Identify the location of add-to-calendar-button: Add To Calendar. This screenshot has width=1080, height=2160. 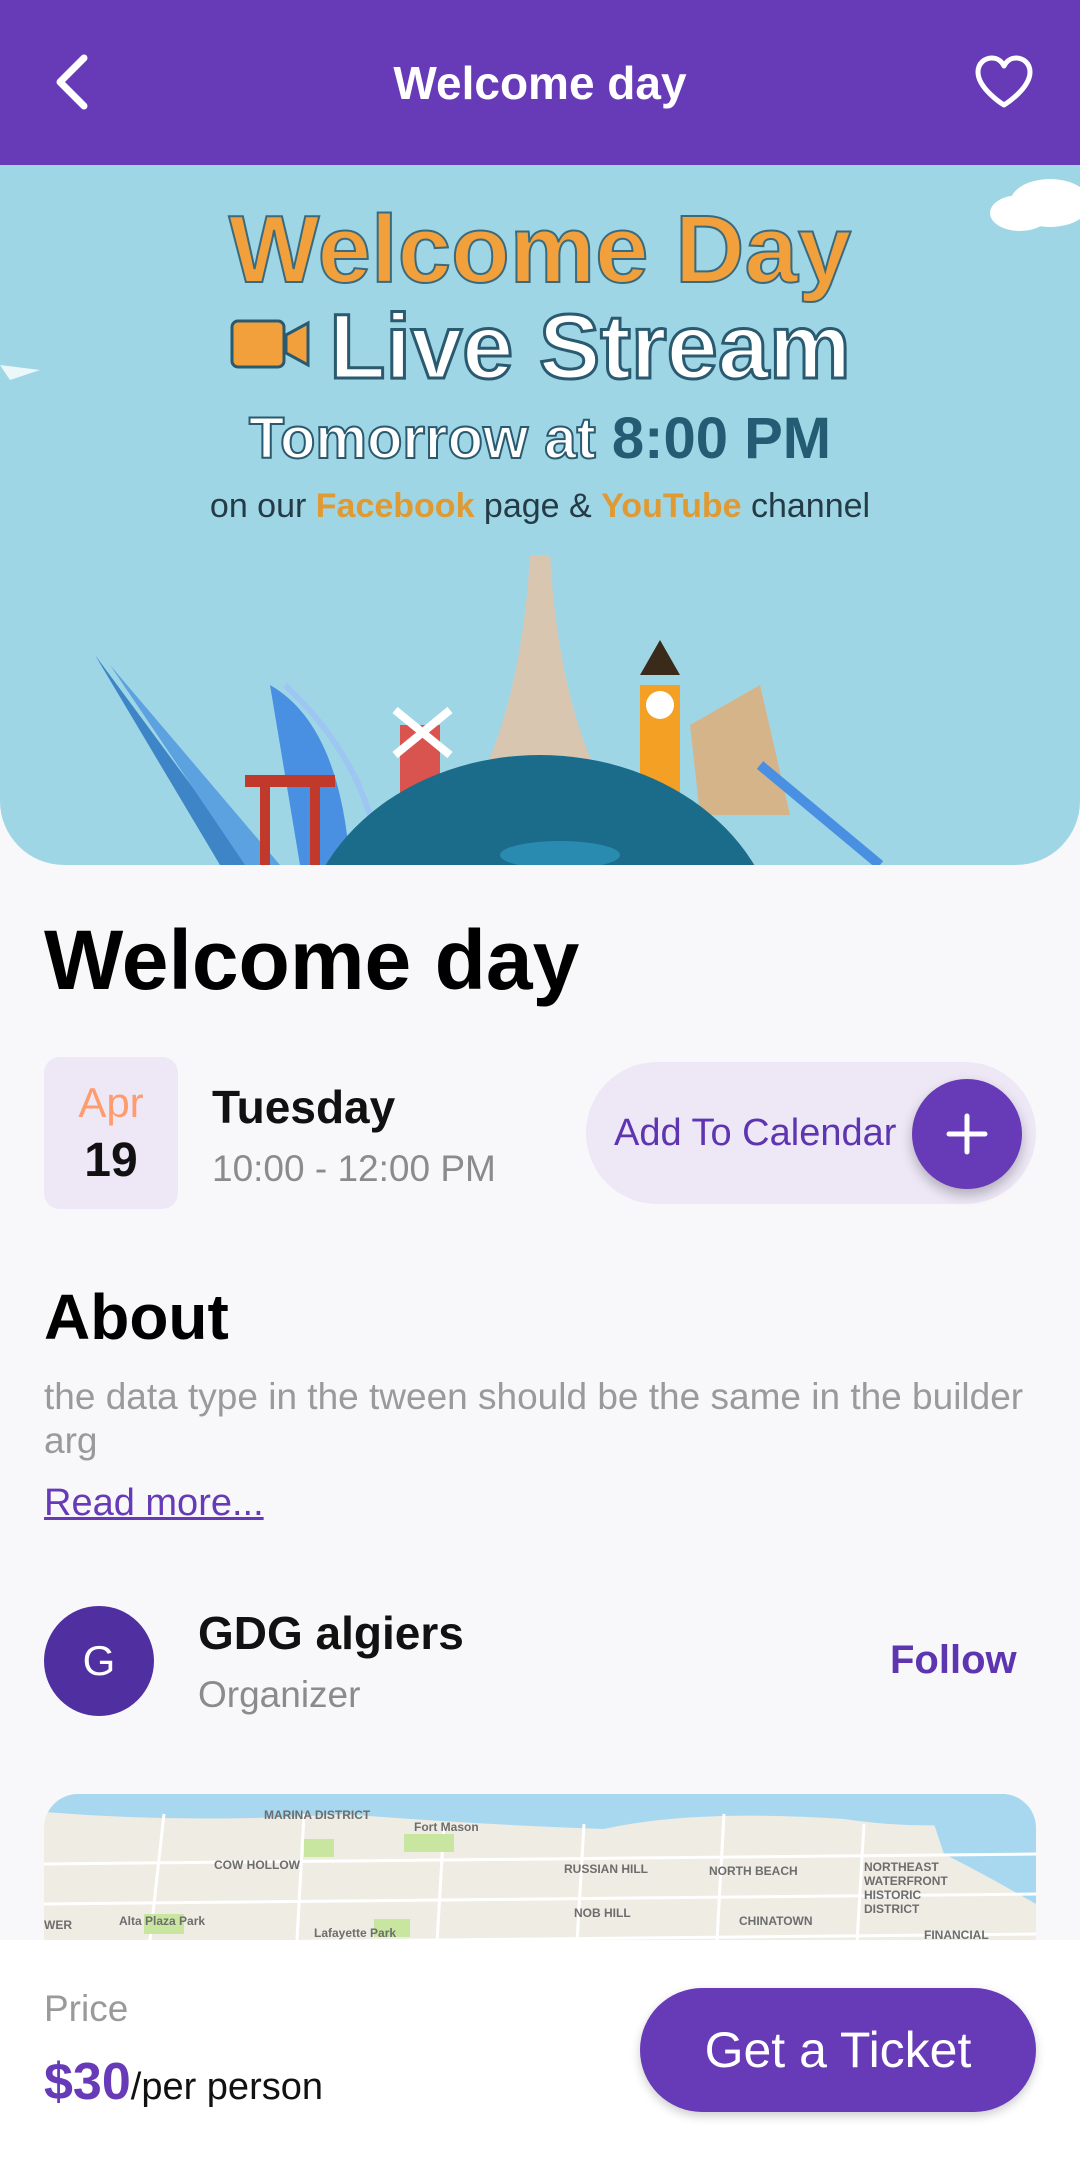
(811, 1133).